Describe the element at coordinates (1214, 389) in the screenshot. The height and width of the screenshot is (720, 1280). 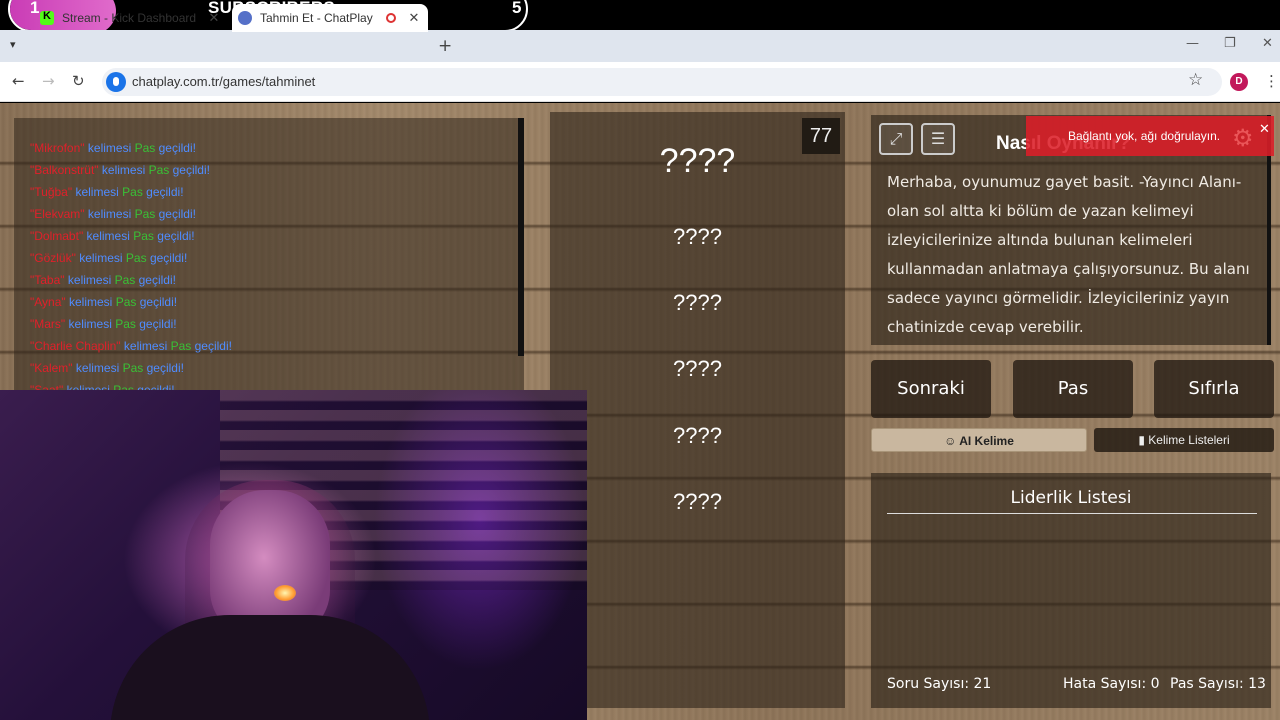
I see `reset-button: Sıfırla` at that location.